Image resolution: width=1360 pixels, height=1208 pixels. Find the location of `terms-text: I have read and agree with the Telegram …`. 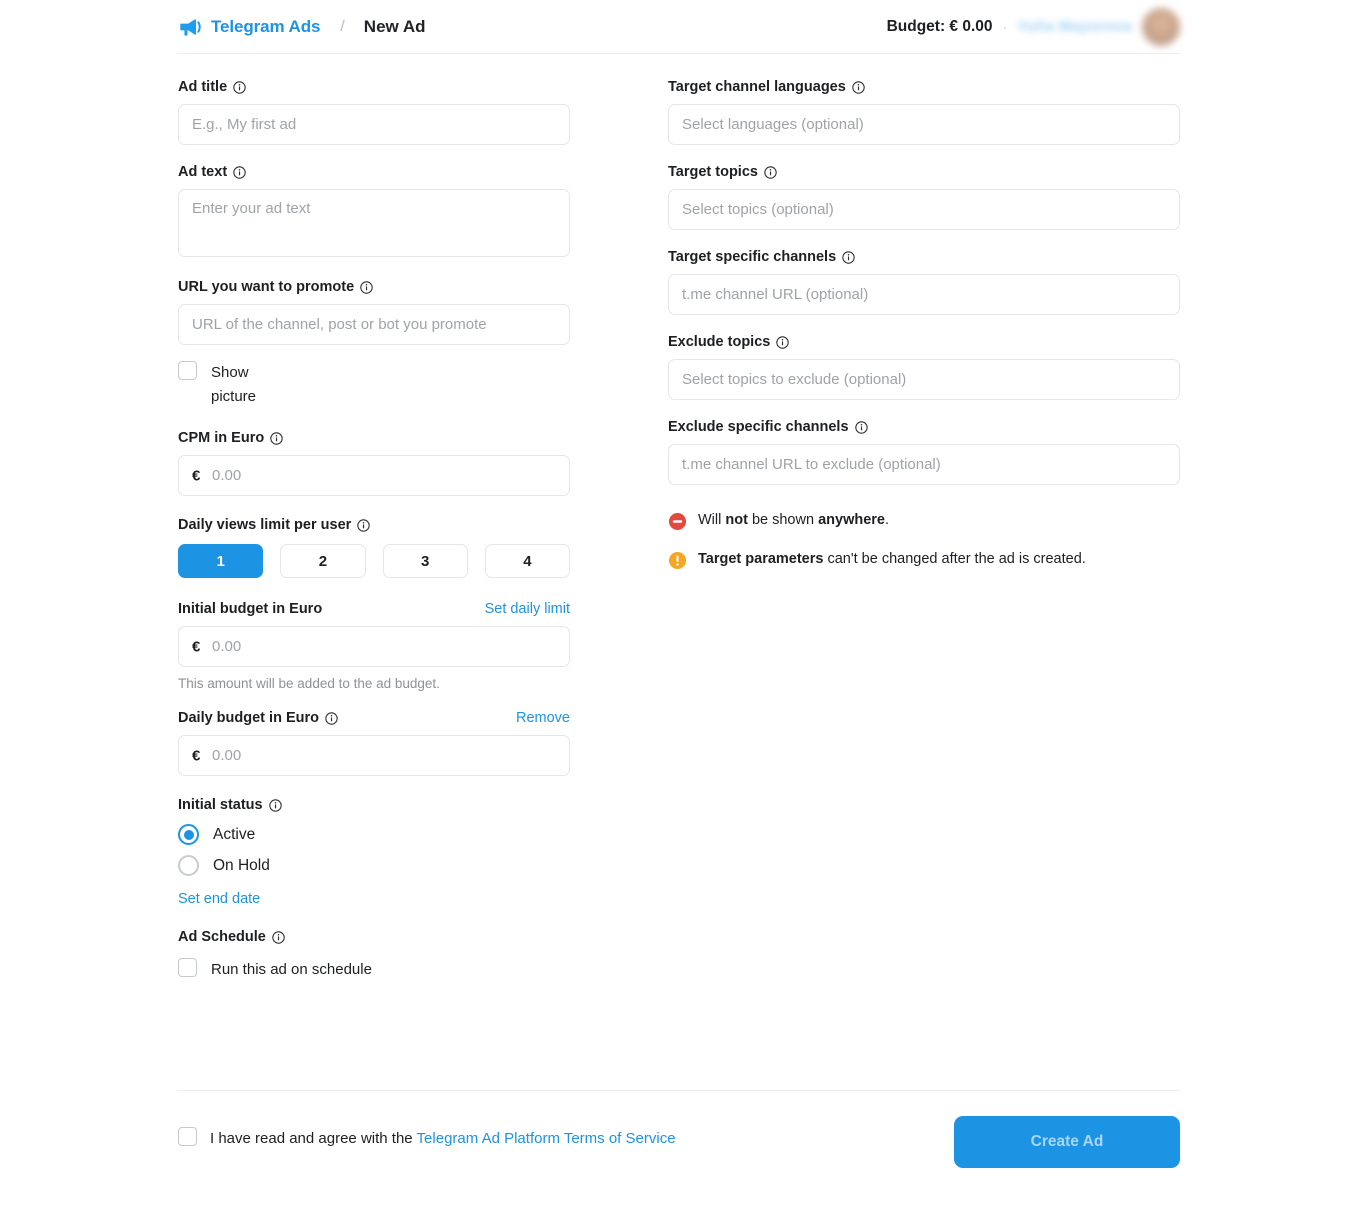

terms-text: I have read and agree with the Telegram … is located at coordinates (443, 1138).